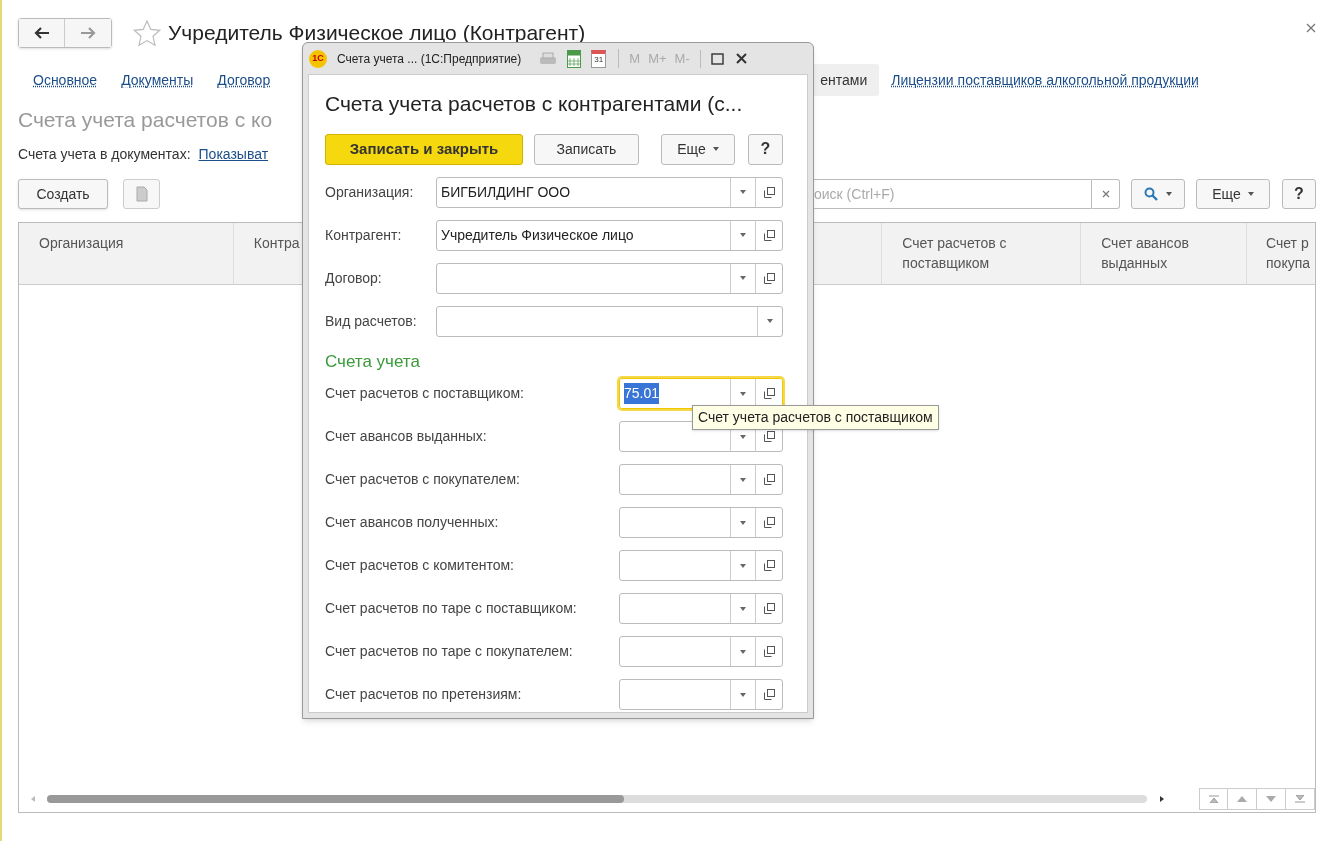 The image size is (1342, 841). I want to click on scroll-bottom-button, so click(1300, 799).